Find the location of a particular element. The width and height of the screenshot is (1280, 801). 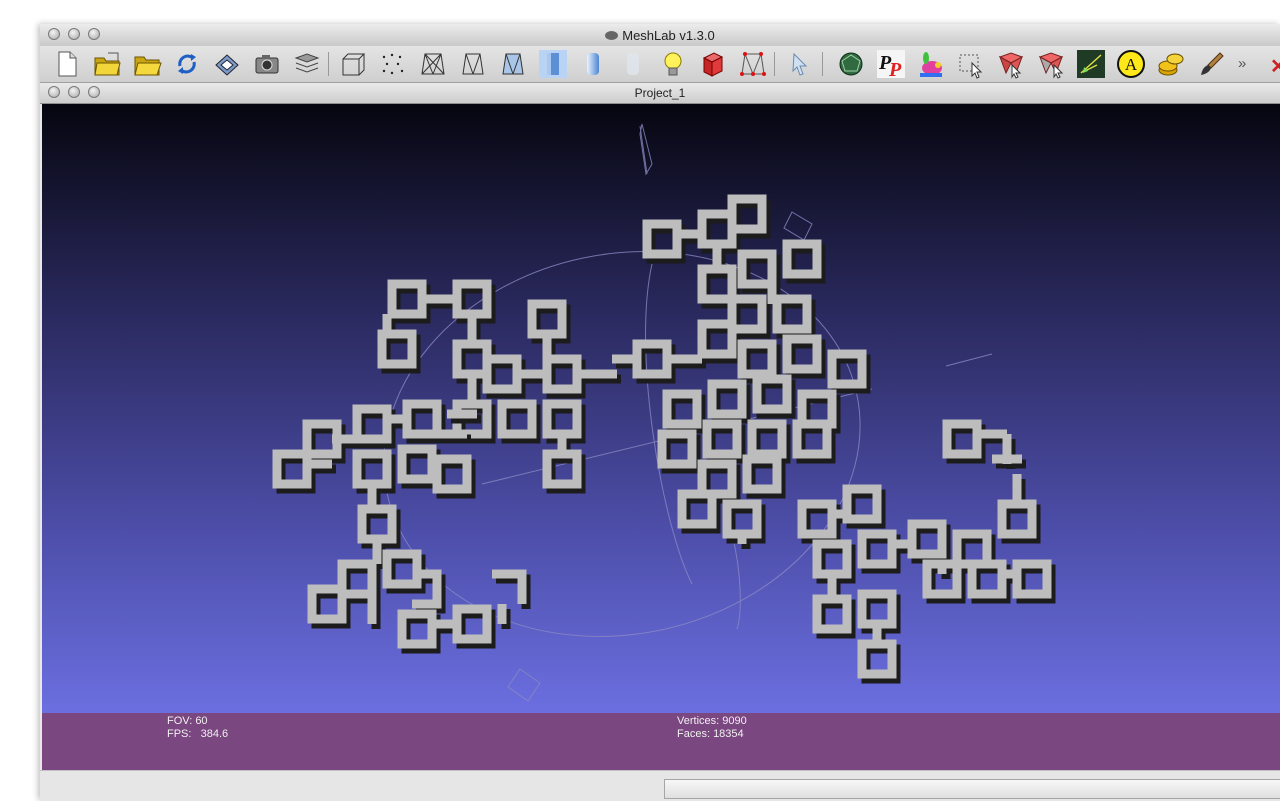

document-titlebar: Project_1 is located at coordinates (660, 93).